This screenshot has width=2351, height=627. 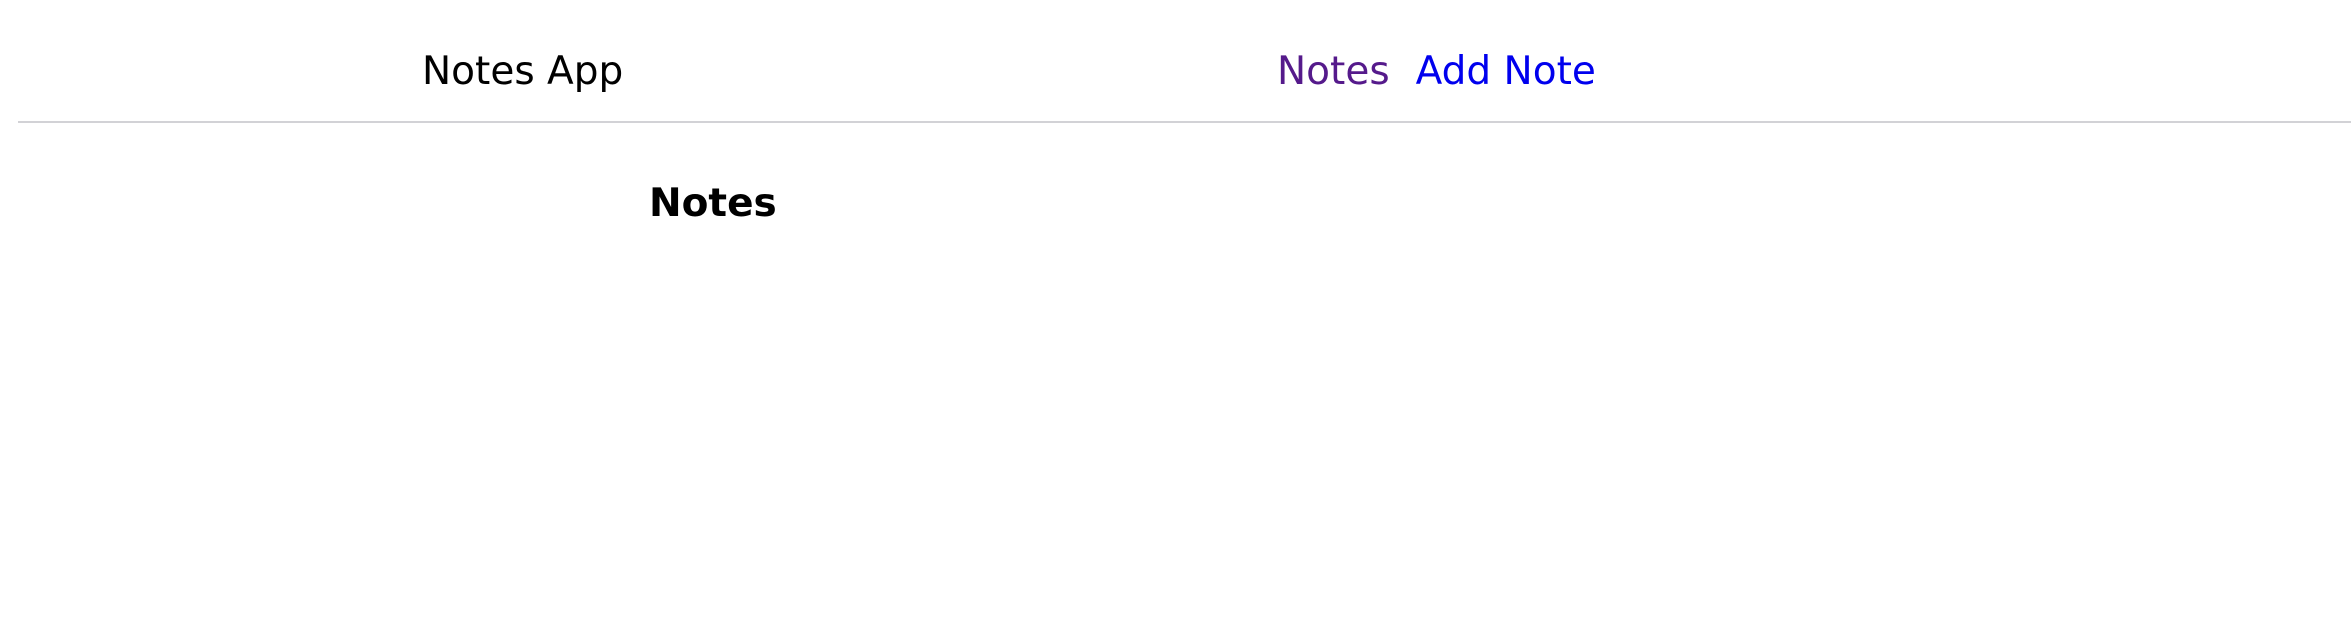 What do you see at coordinates (522, 72) in the screenshot?
I see `brand-title: Notes App` at bounding box center [522, 72].